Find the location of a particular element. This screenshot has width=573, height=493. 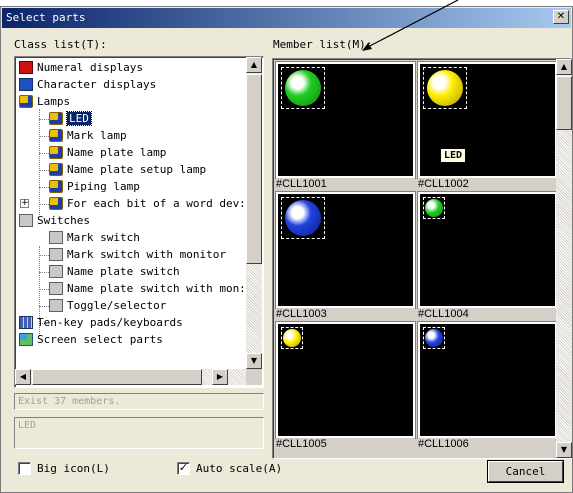

auto-scale-checkbox: ✓ is located at coordinates (183, 468).